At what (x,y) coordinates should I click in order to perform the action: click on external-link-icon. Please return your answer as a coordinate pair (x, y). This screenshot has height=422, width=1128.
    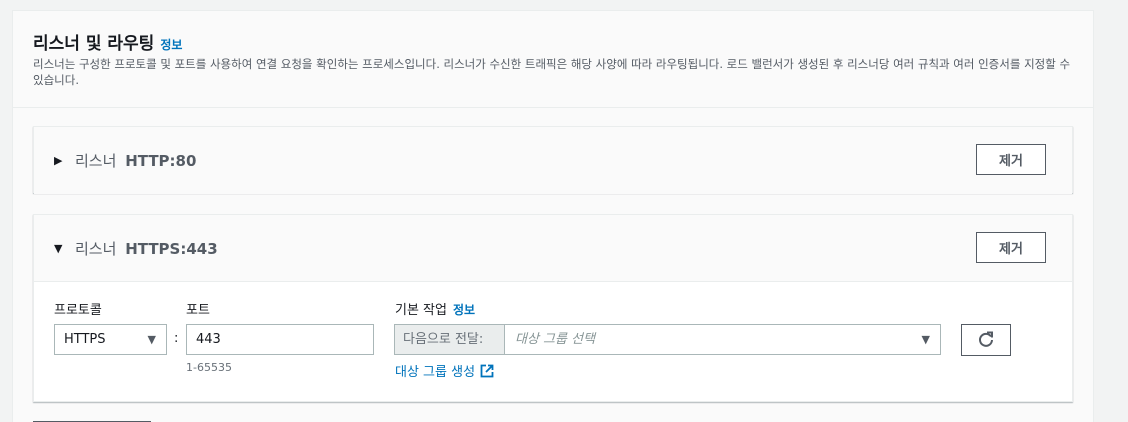
    Looking at the image, I should click on (487, 370).